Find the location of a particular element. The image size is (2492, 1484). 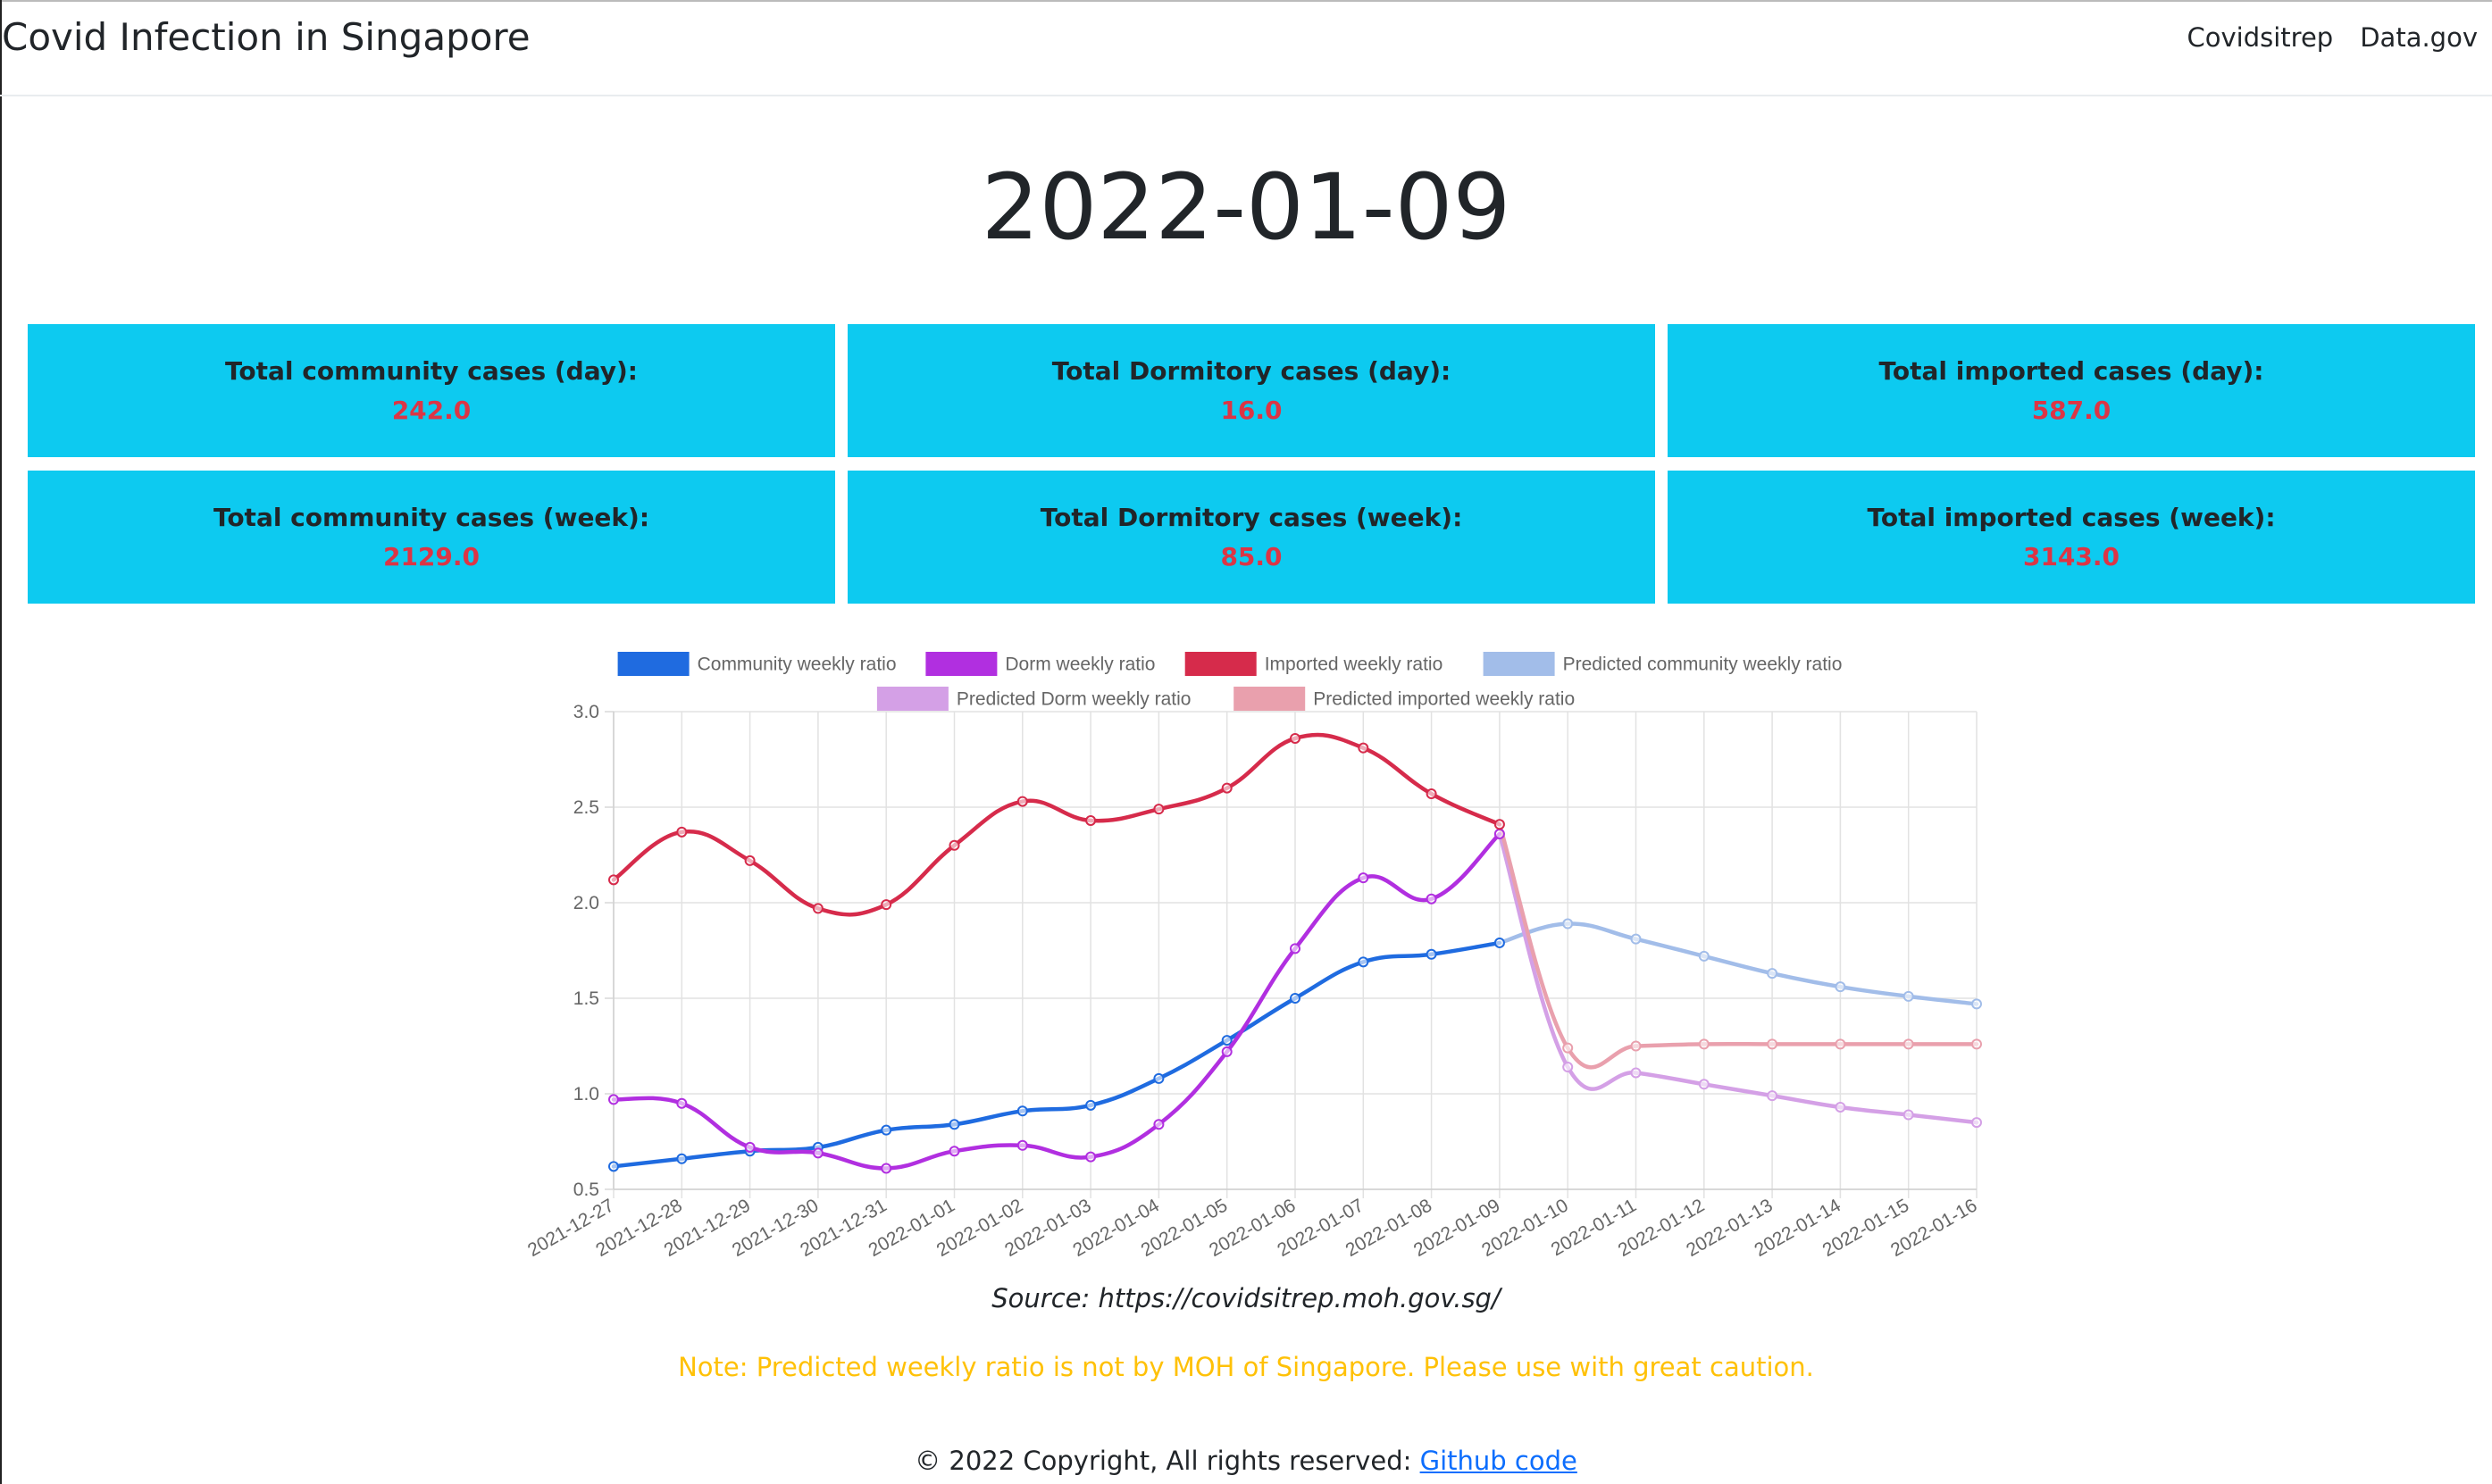

copyright-text: © 2022 Copyright, All rights reserved: is located at coordinates (1167, 1461).